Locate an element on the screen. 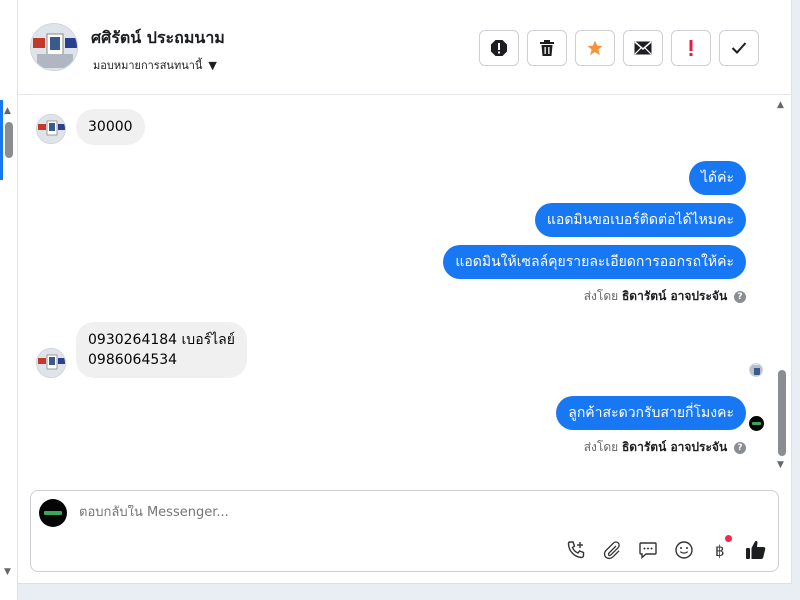 The width and height of the screenshot is (800, 600). exclamation-icon is located at coordinates (691, 48).